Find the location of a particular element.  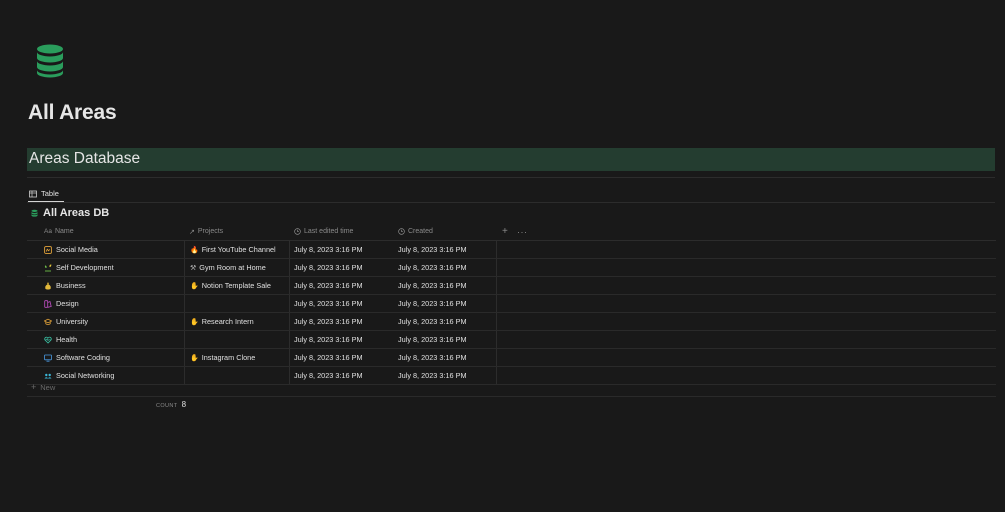

callout-banner: Areas Database is located at coordinates (511, 159).